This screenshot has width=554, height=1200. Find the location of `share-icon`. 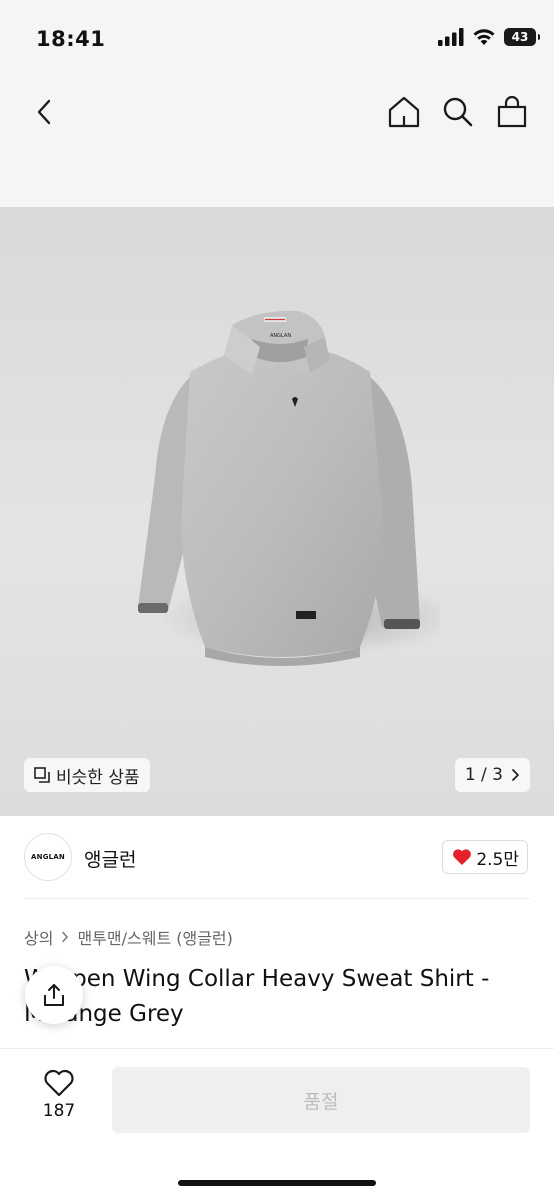

share-icon is located at coordinates (54, 995).